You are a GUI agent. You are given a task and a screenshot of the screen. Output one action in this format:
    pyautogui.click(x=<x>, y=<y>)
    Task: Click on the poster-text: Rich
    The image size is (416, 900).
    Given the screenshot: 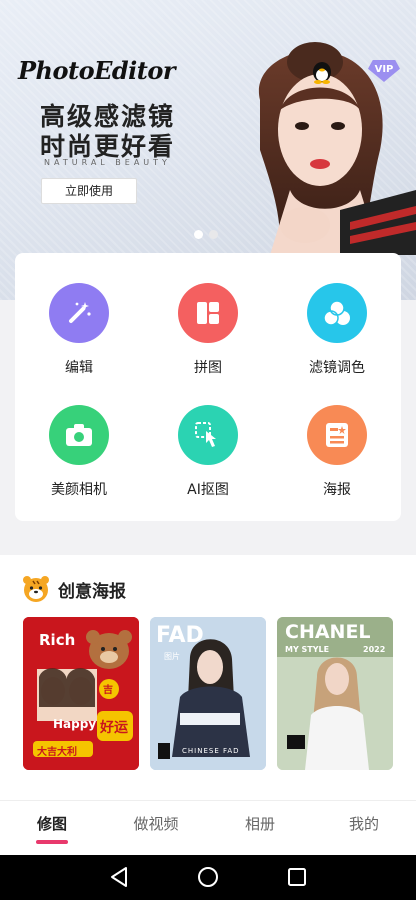 What is the action you would take?
    pyautogui.click(x=57, y=640)
    